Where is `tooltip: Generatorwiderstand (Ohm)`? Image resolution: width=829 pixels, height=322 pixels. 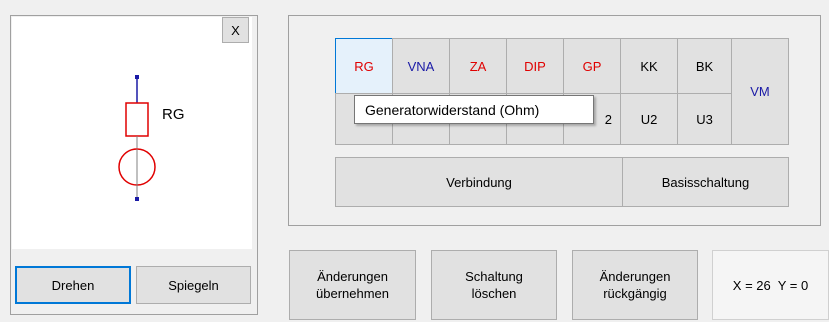 tooltip: Generatorwiderstand (Ohm) is located at coordinates (474, 109).